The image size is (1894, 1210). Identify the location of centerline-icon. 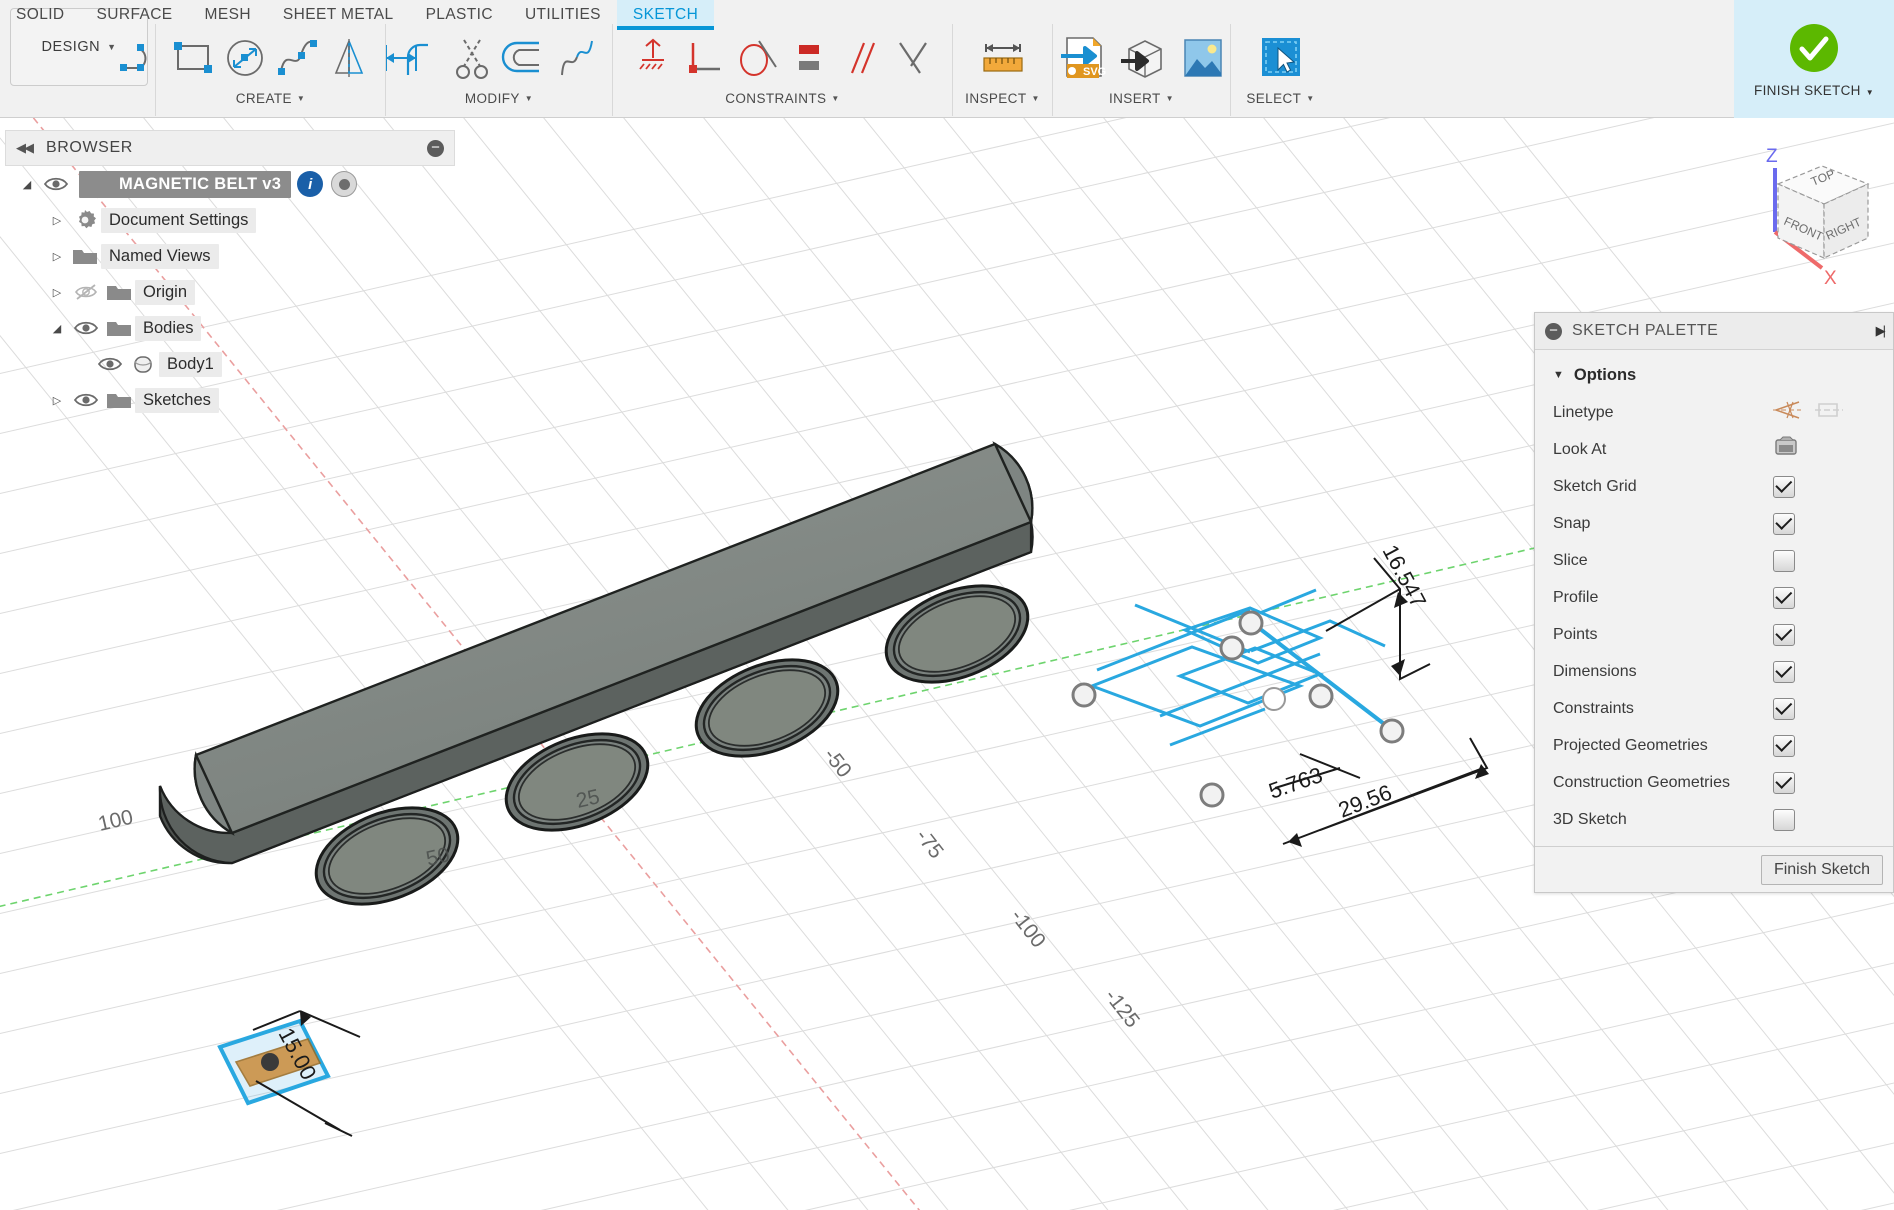
(1829, 412).